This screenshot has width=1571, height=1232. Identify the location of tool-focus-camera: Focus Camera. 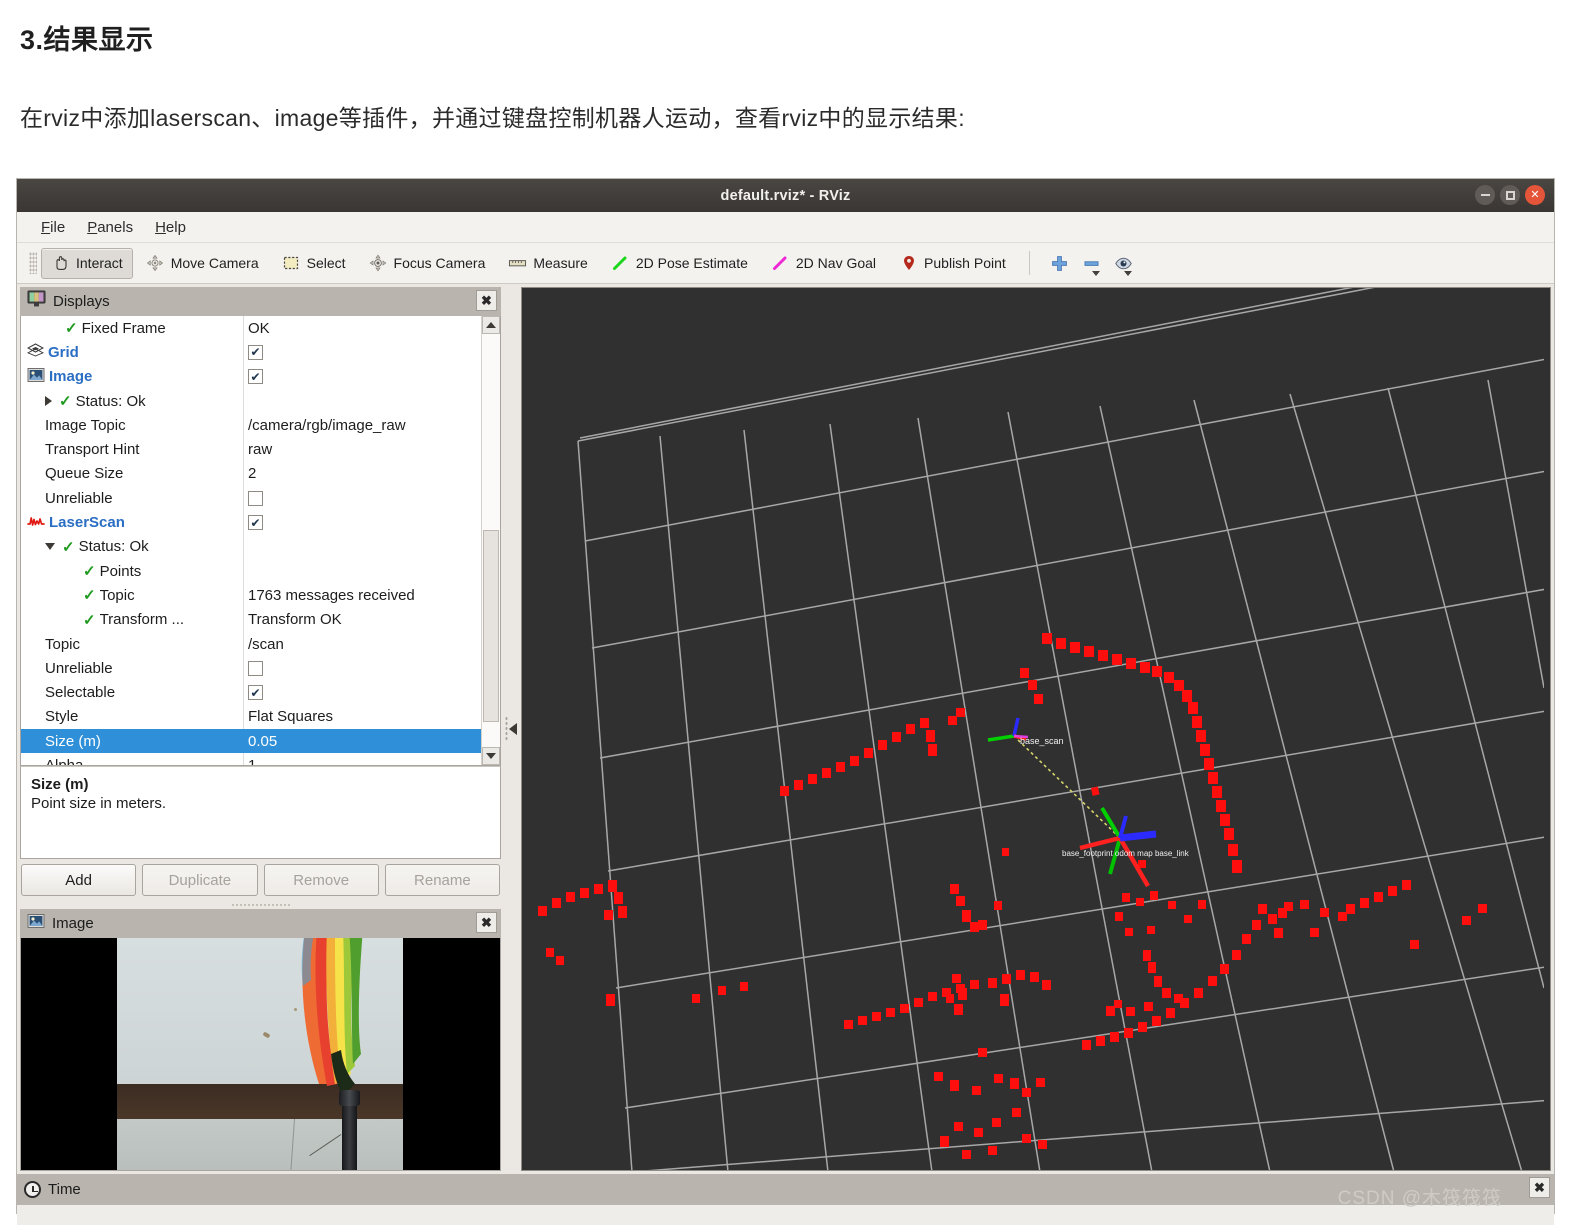
(427, 263).